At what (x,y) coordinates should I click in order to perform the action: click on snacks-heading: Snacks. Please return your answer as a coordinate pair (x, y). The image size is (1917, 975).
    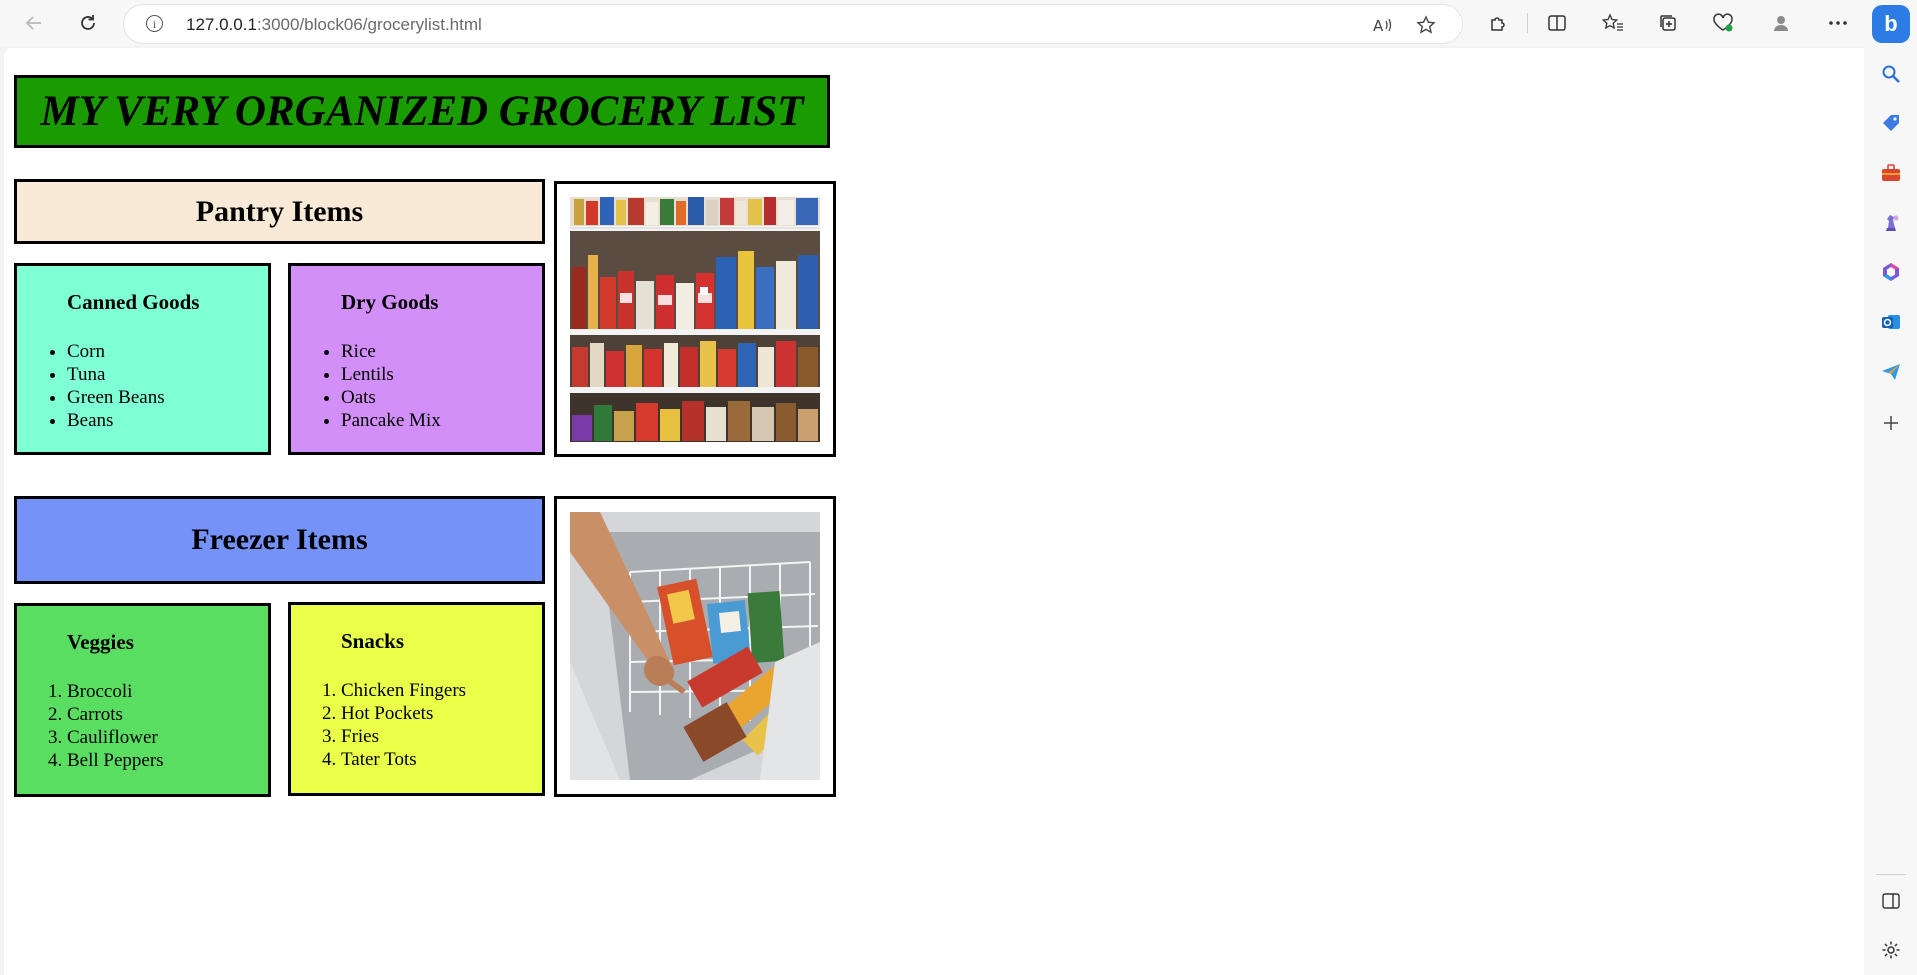
    Looking at the image, I should click on (373, 641).